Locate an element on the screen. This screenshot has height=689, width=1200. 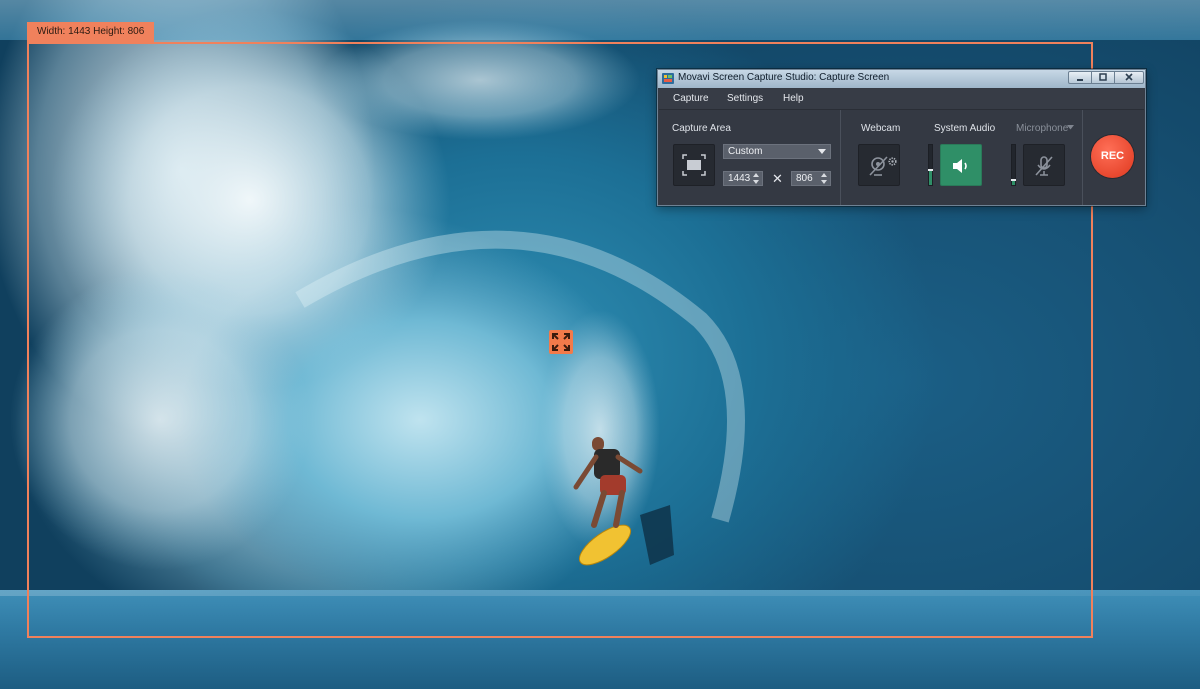
close-button is located at coordinates (1129, 77).